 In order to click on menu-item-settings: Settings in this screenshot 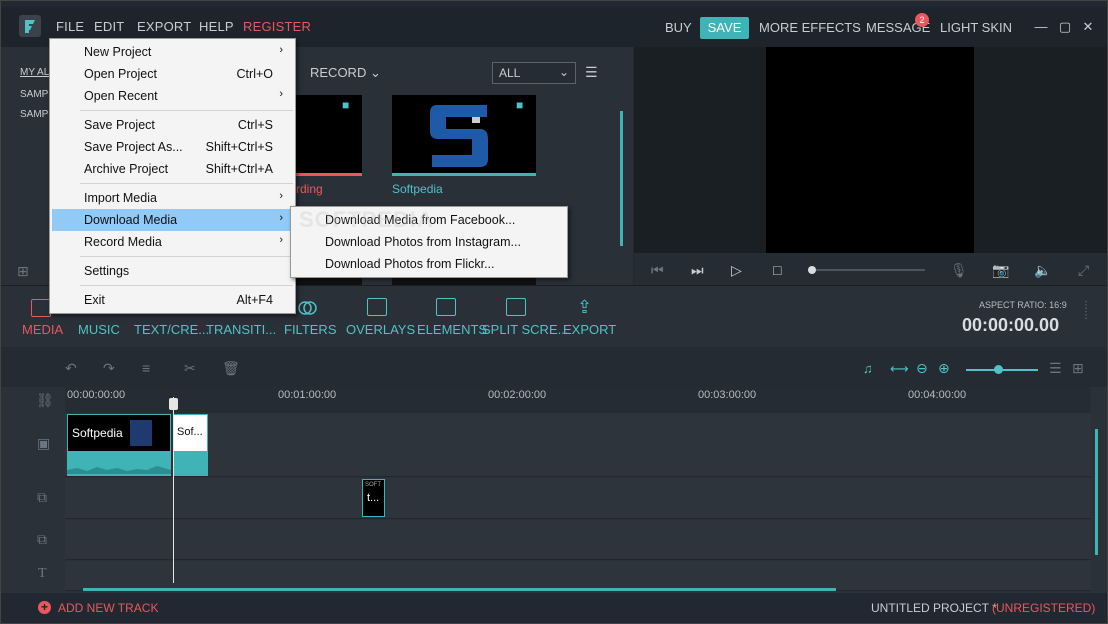, I will do `click(172, 271)`.